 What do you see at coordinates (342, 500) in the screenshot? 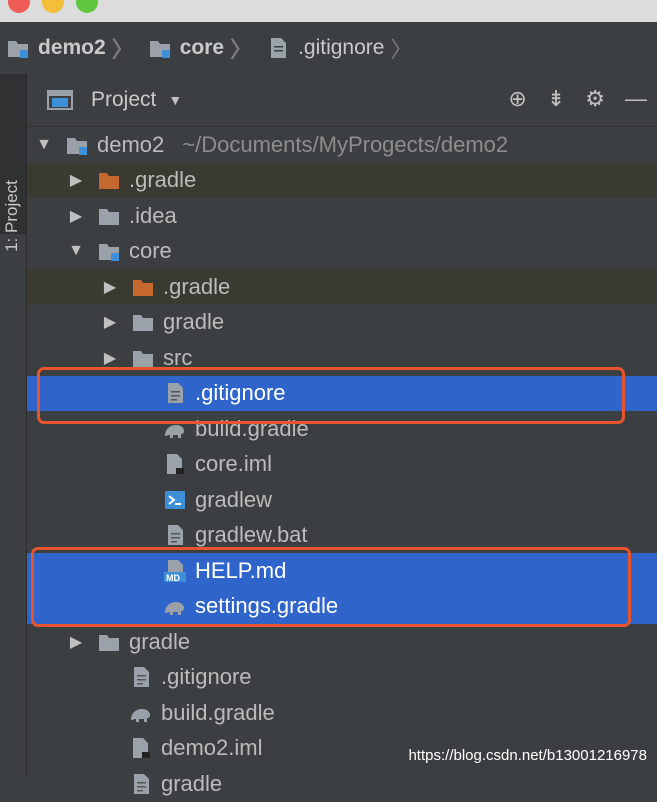
I see `tree-row: gradlew` at bounding box center [342, 500].